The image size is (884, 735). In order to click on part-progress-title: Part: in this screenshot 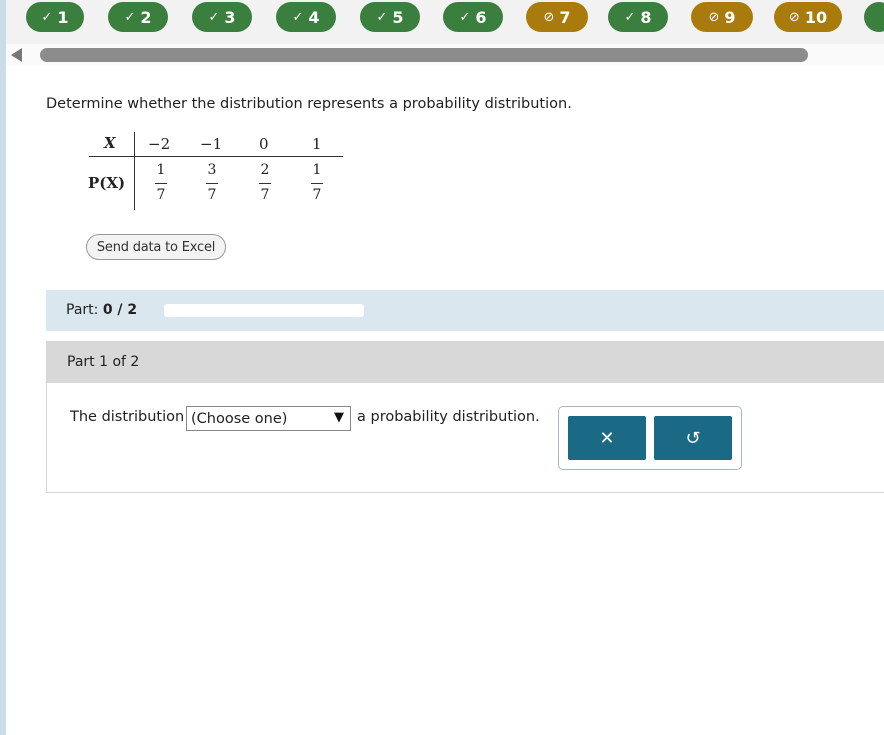, I will do `click(82, 310)`.